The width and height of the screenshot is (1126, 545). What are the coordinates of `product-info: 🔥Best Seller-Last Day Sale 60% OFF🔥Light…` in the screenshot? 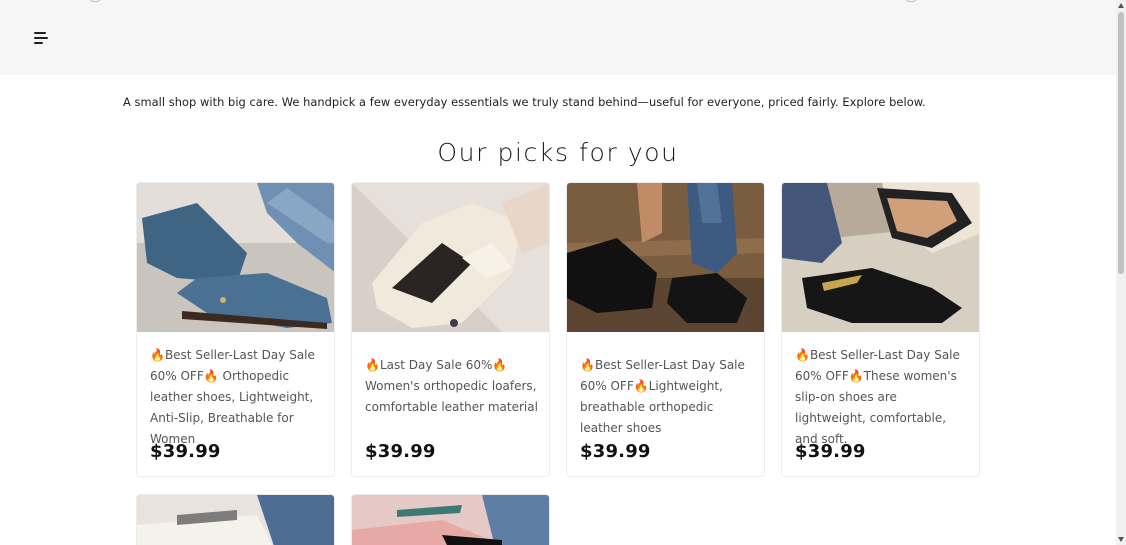 It's located at (668, 397).